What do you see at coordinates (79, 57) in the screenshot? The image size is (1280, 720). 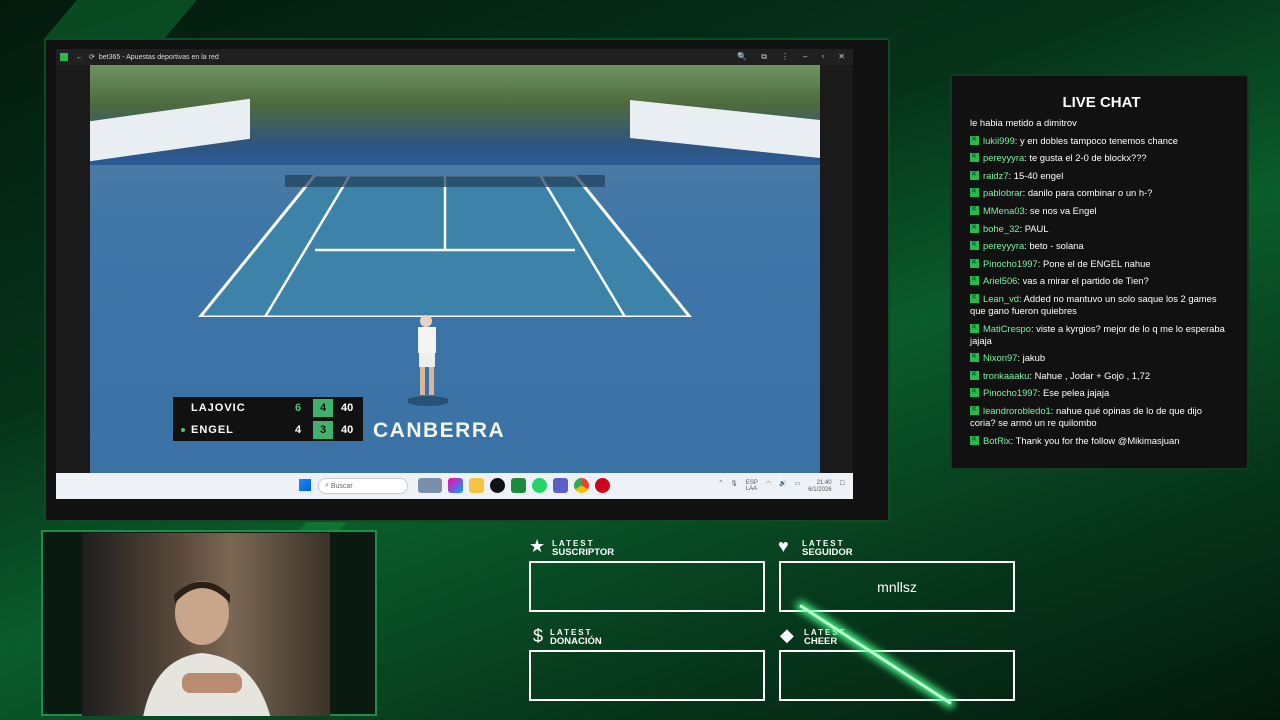 I see `back-icon: ←` at bounding box center [79, 57].